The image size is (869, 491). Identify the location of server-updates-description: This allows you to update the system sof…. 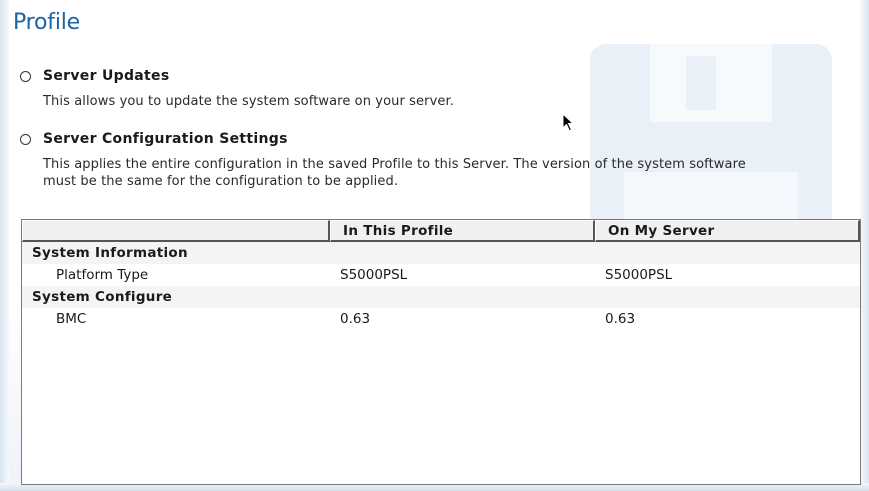
(248, 101).